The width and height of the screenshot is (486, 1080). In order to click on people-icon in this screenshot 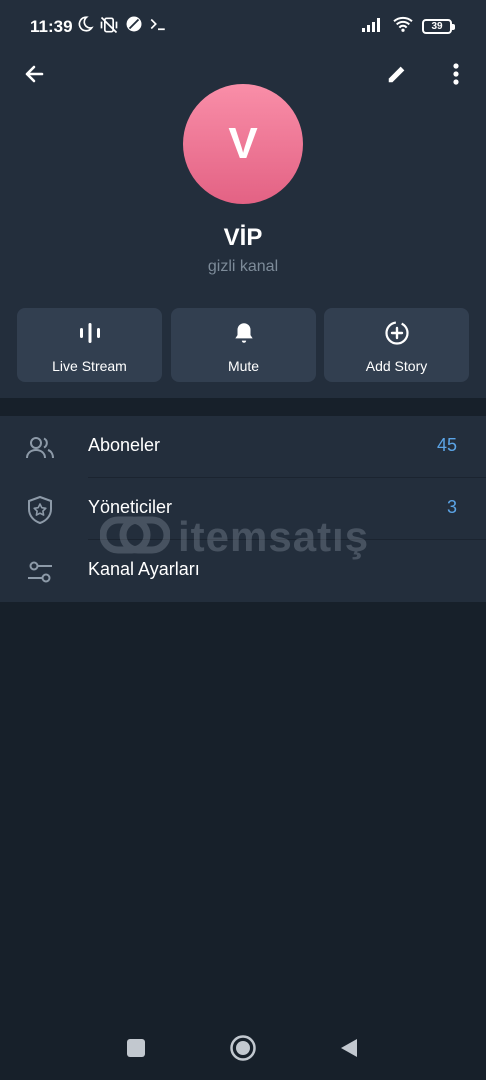, I will do `click(40, 448)`.